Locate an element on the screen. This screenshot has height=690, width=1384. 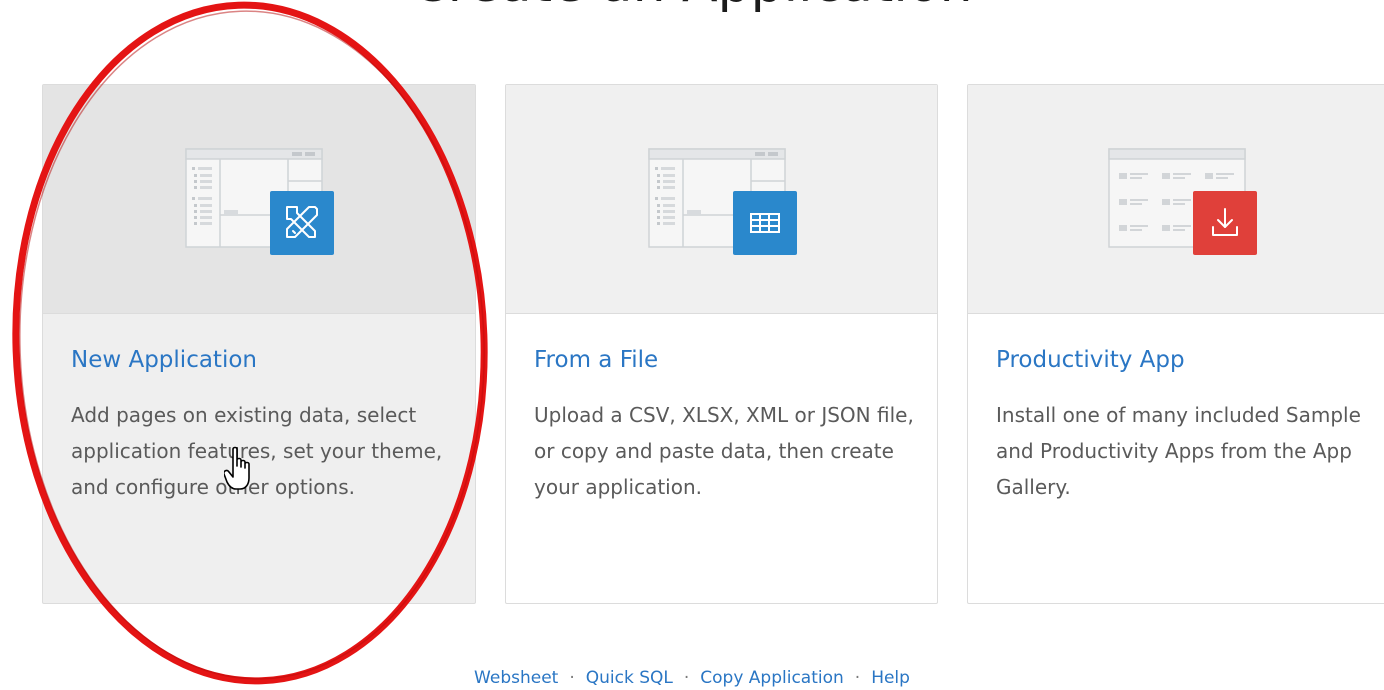
hand-pointer-cursor-icon is located at coordinates (237, 468).